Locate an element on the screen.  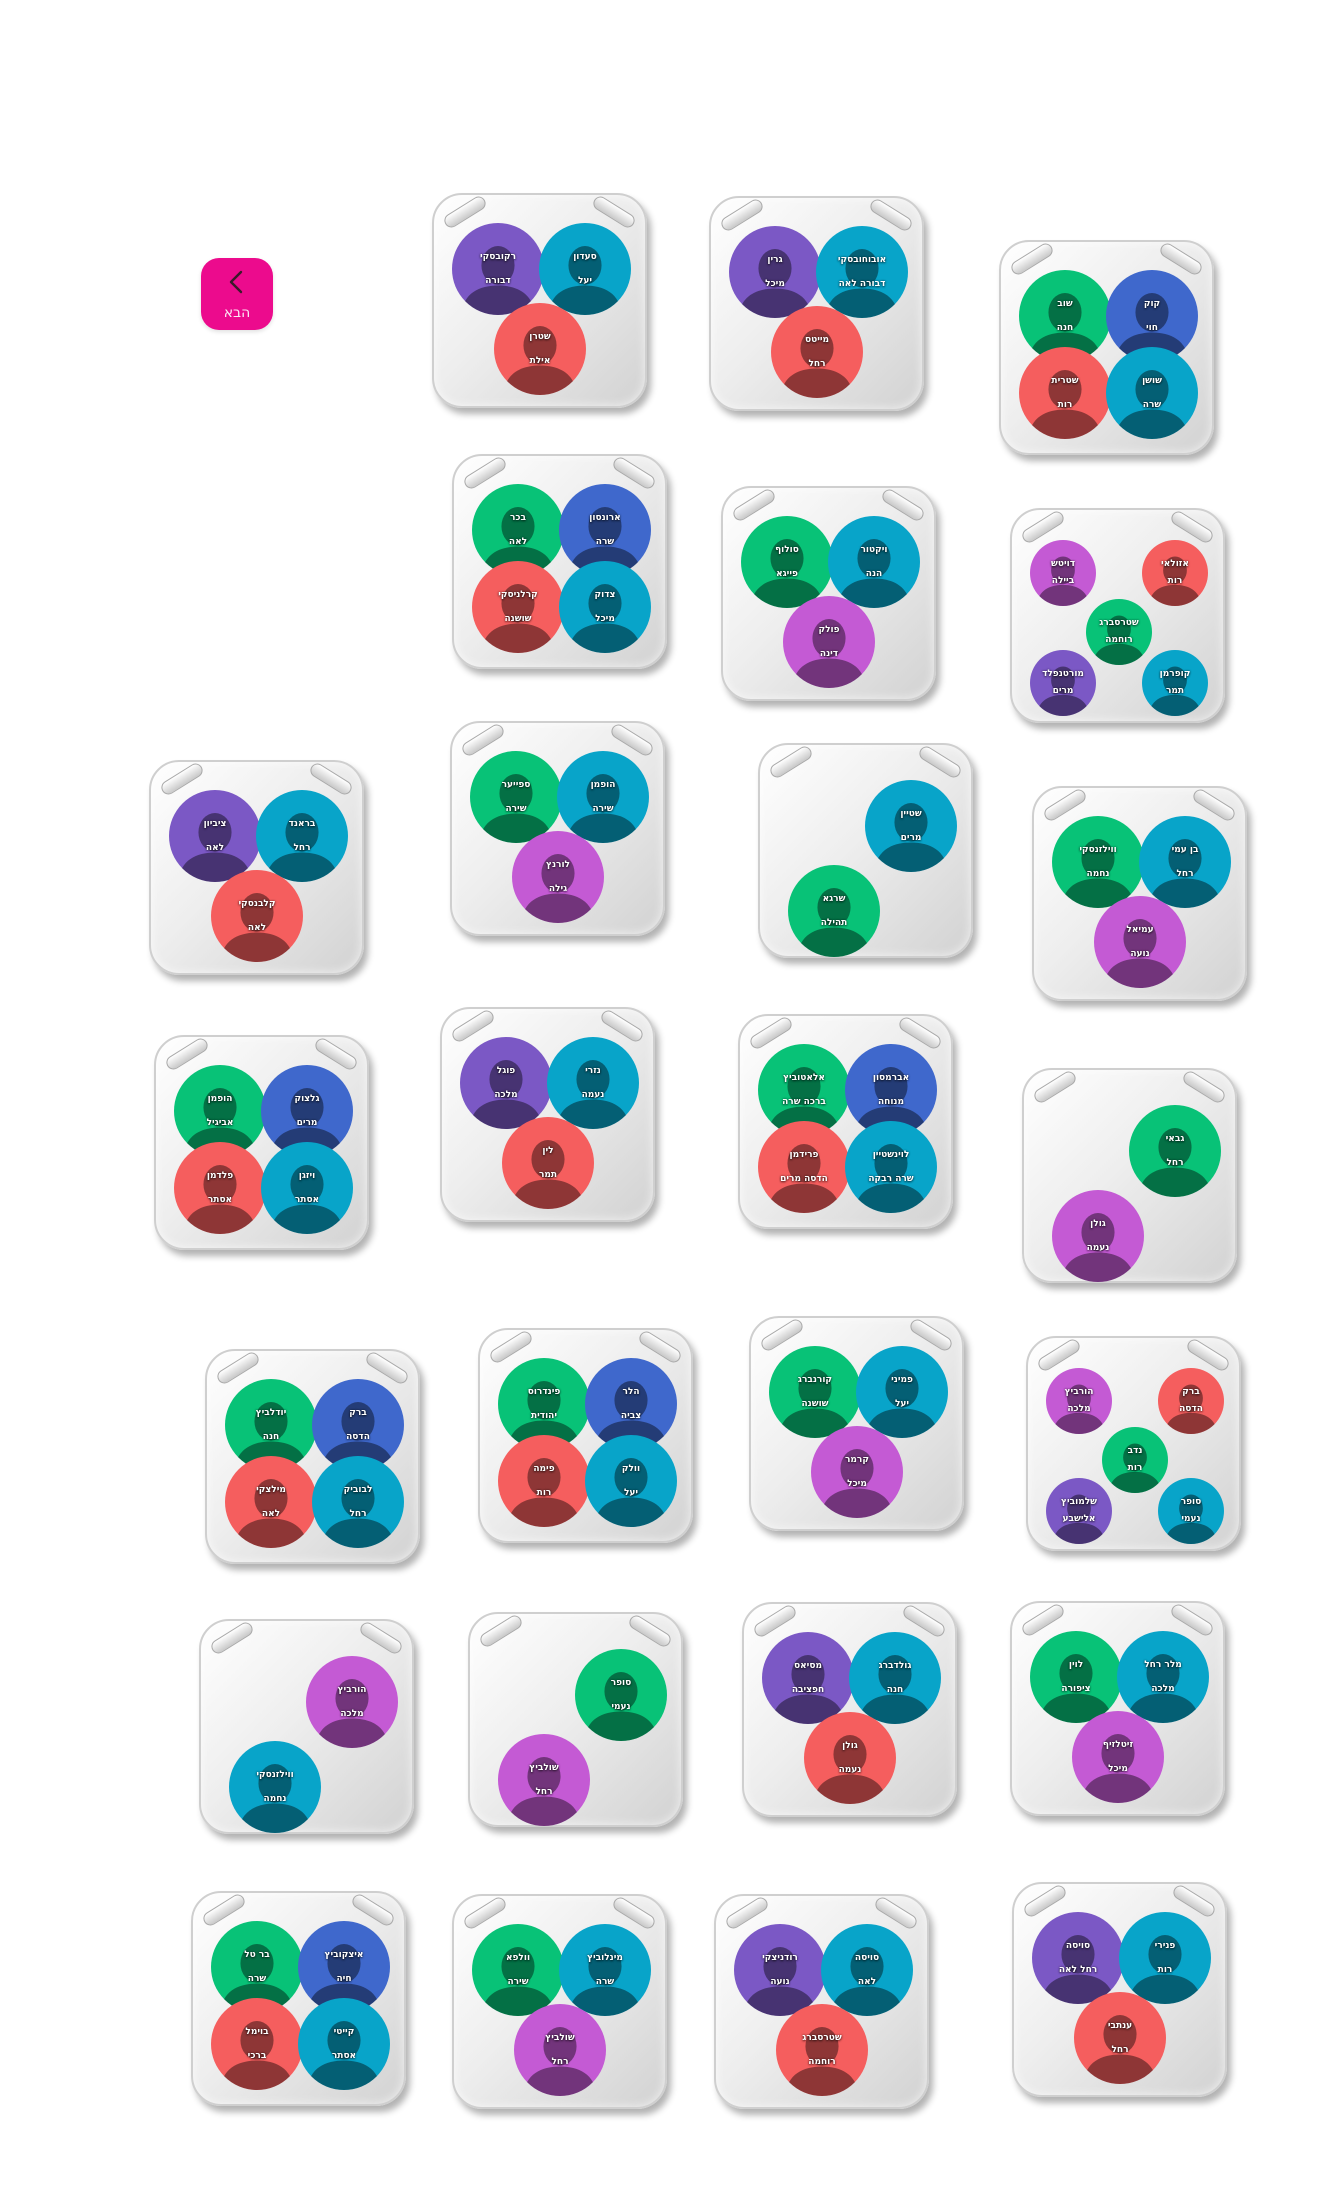
guest-seat: רודניצקי נועה is located at coordinates (780, 1970).